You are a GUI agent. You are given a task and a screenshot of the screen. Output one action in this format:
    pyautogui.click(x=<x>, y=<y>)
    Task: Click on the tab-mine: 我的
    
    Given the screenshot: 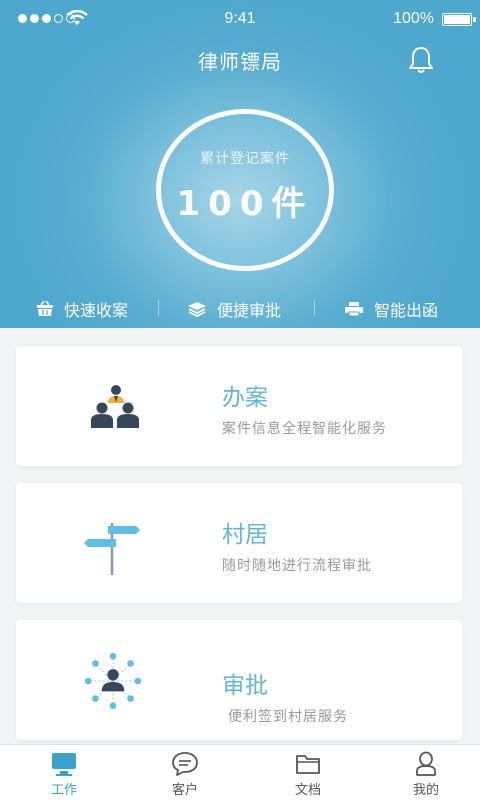 What is the action you would take?
    pyautogui.click(x=426, y=774)
    